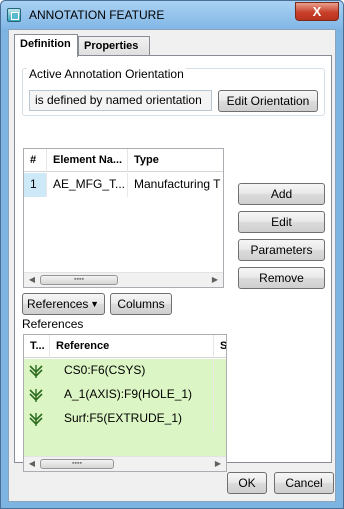  What do you see at coordinates (281, 278) in the screenshot?
I see `remove-button: Remove` at bounding box center [281, 278].